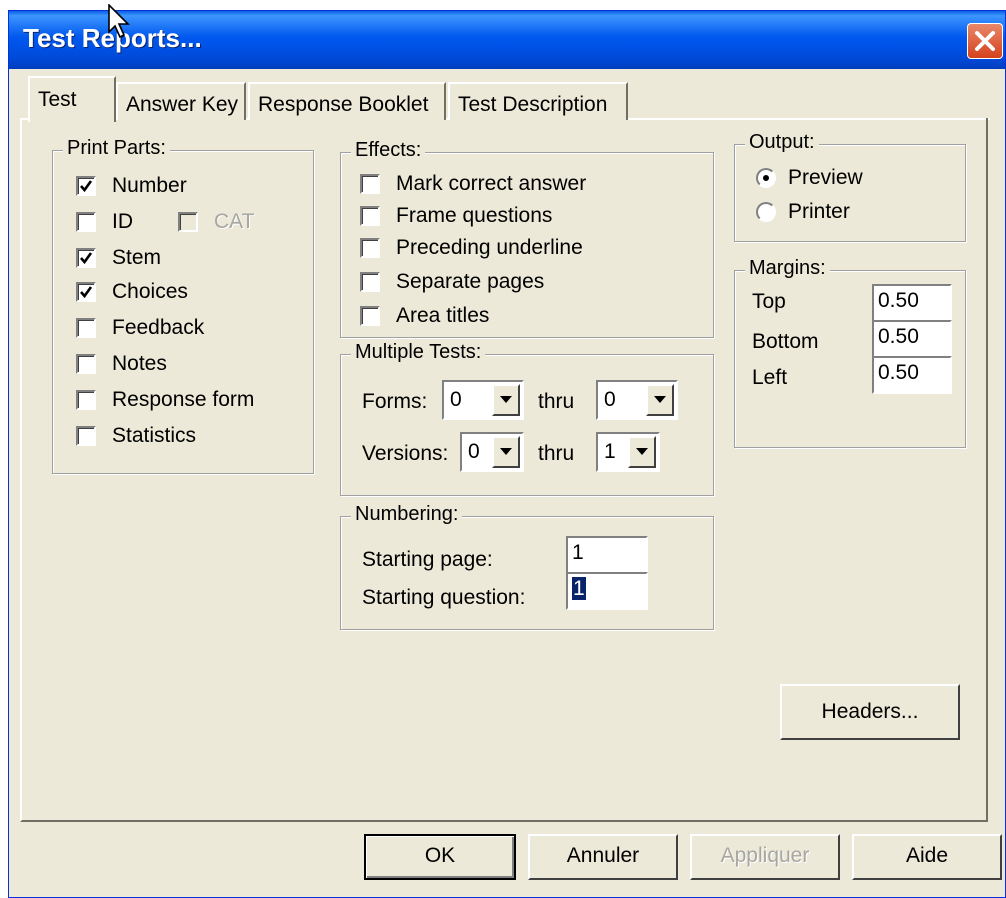  What do you see at coordinates (579, 588) in the screenshot?
I see `starting-question-value: 1` at bounding box center [579, 588].